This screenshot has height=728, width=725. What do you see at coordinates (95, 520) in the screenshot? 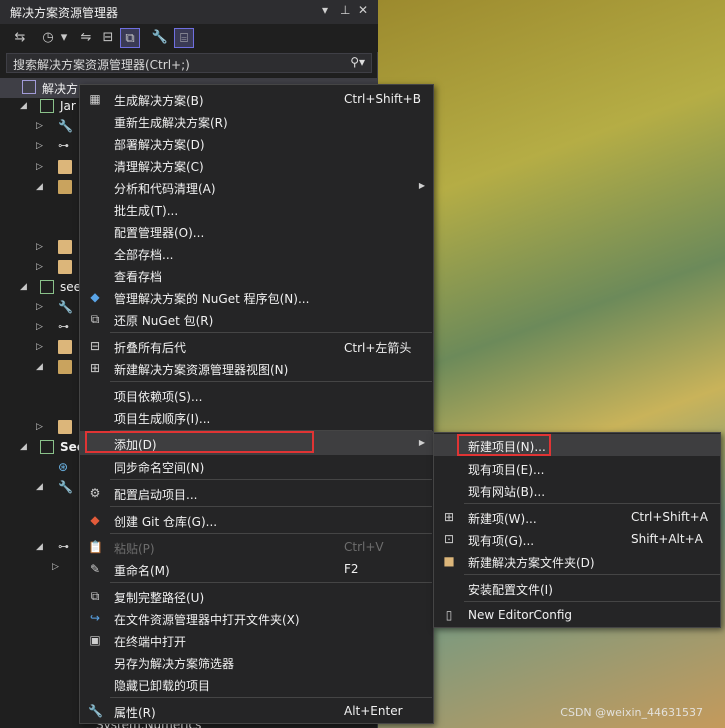
I see `git-icon: ◆` at bounding box center [95, 520].